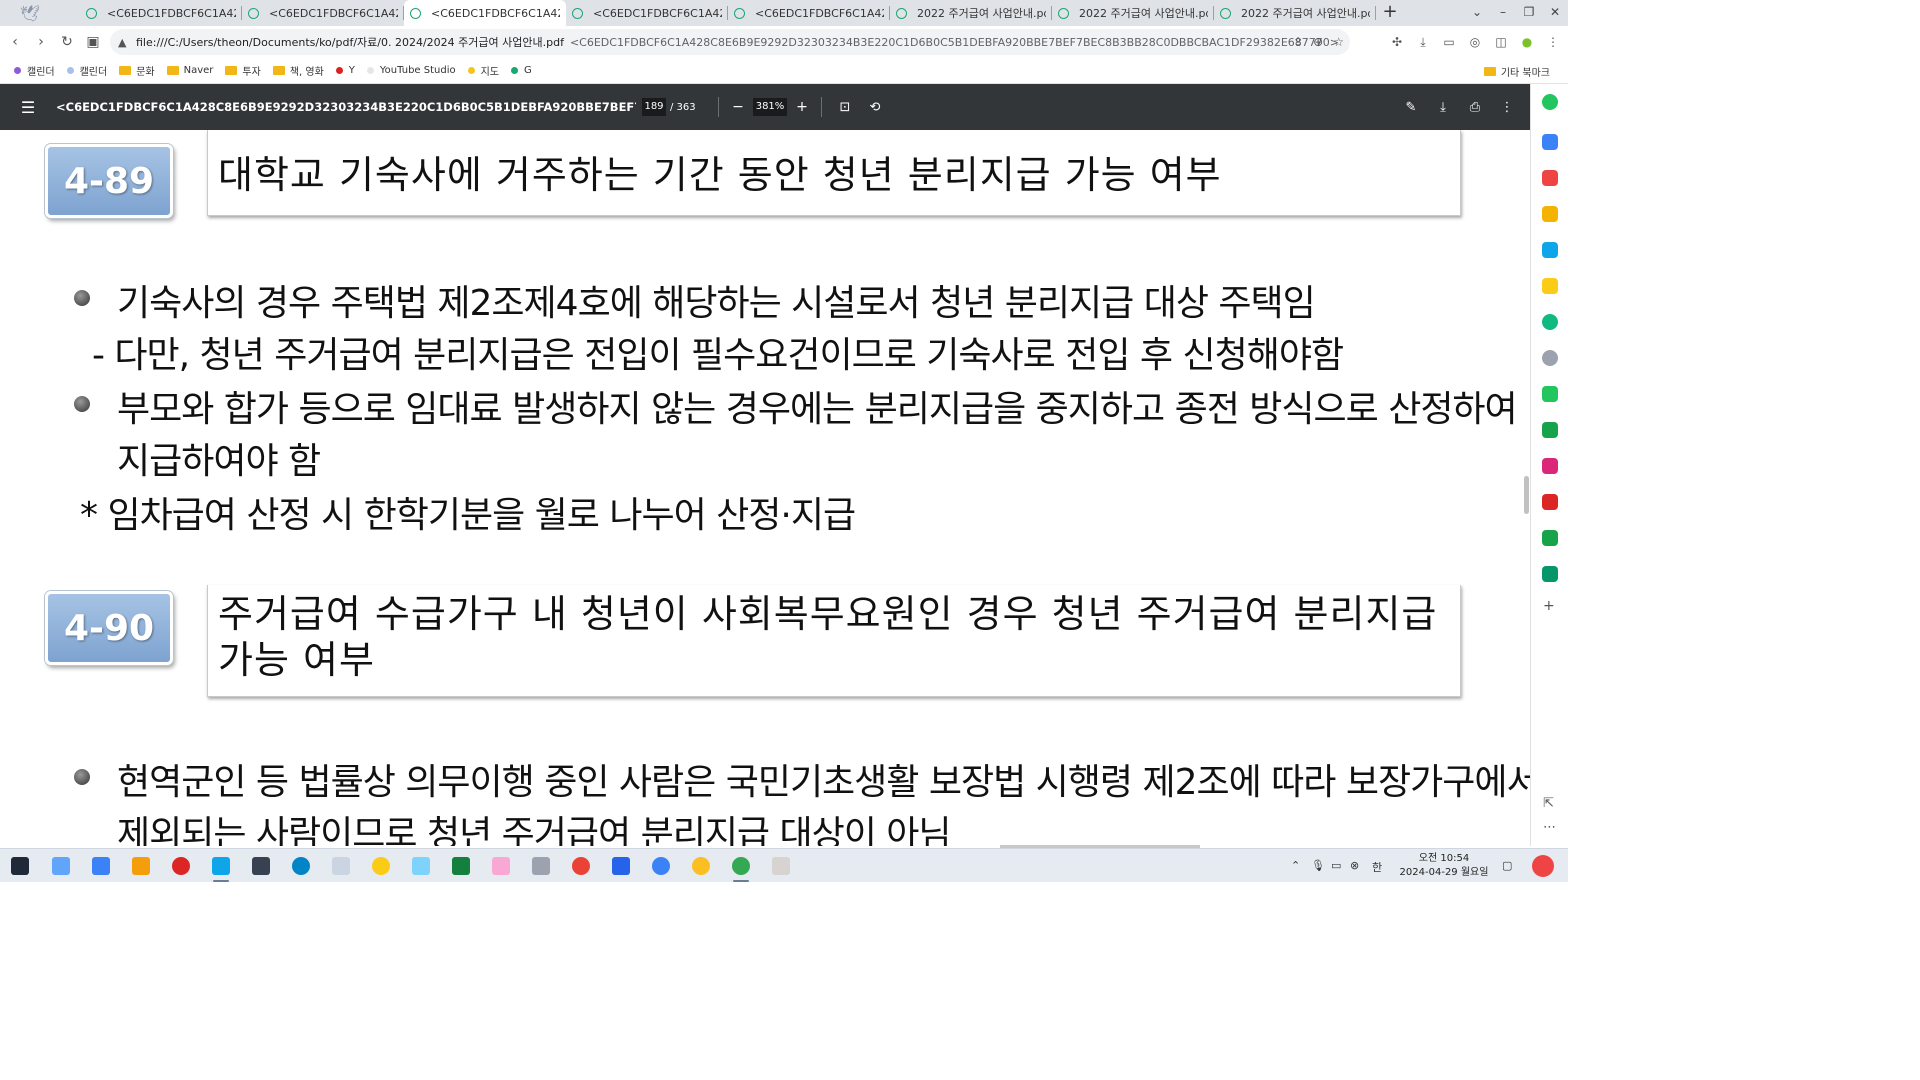 The height and width of the screenshot is (1080, 1920). Describe the element at coordinates (243, 70) in the screenshot. I see `bookmark-item: 투자` at that location.